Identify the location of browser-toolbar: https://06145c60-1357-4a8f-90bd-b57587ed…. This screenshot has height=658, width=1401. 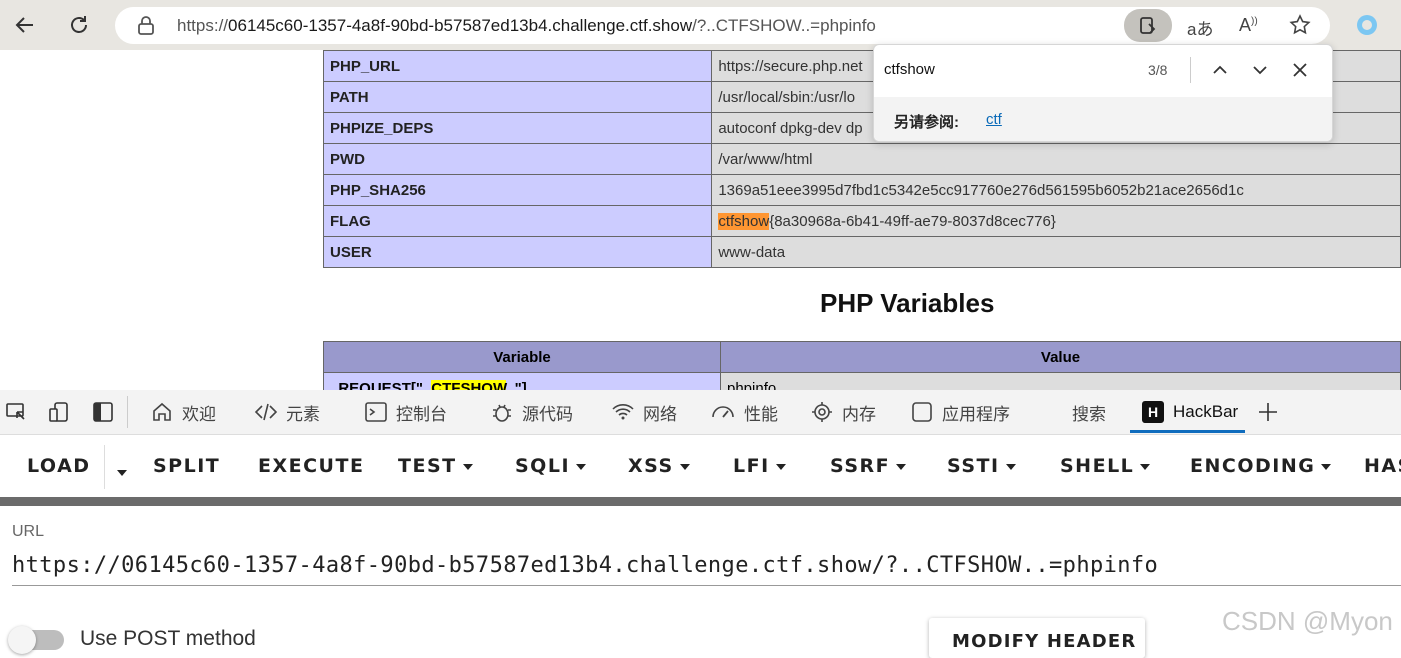
(700, 25).